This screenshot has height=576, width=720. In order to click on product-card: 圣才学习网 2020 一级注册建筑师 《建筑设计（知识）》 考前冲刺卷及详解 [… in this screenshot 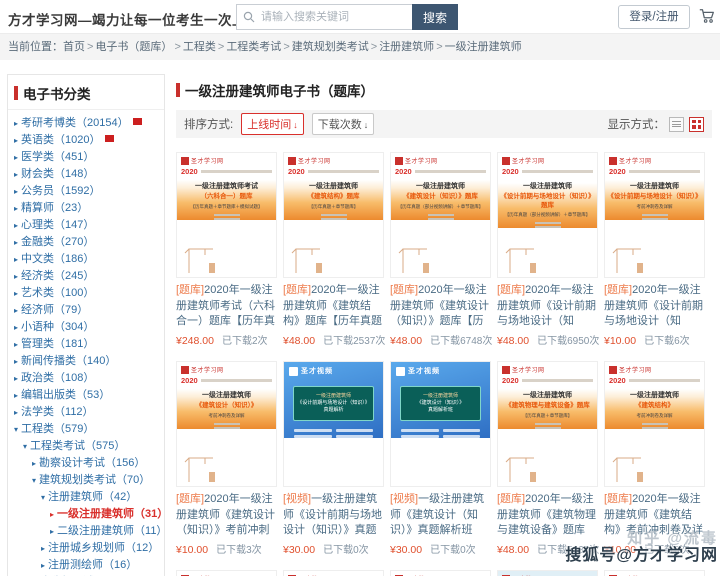, I will do `click(226, 458)`.